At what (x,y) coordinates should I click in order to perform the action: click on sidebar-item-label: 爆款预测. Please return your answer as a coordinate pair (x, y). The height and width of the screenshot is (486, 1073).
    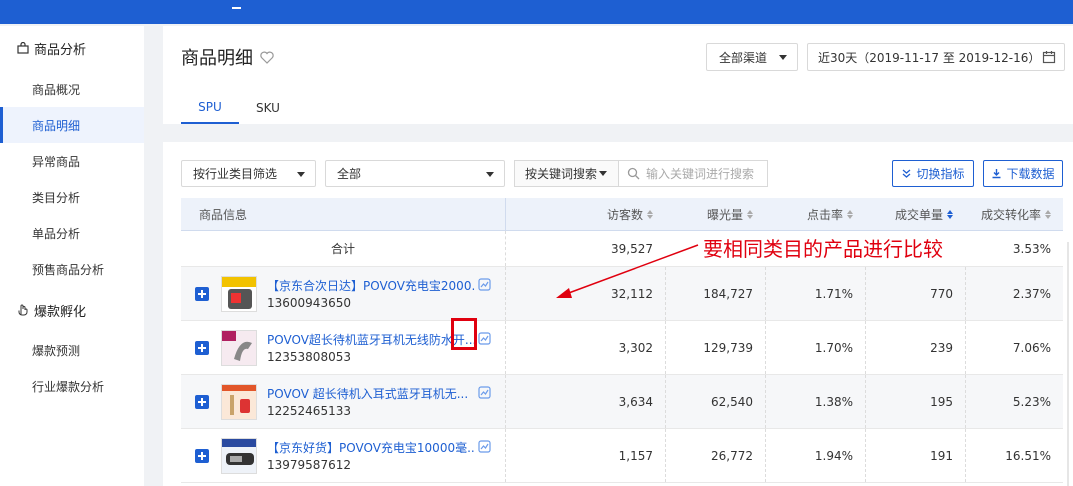
    Looking at the image, I should click on (56, 350).